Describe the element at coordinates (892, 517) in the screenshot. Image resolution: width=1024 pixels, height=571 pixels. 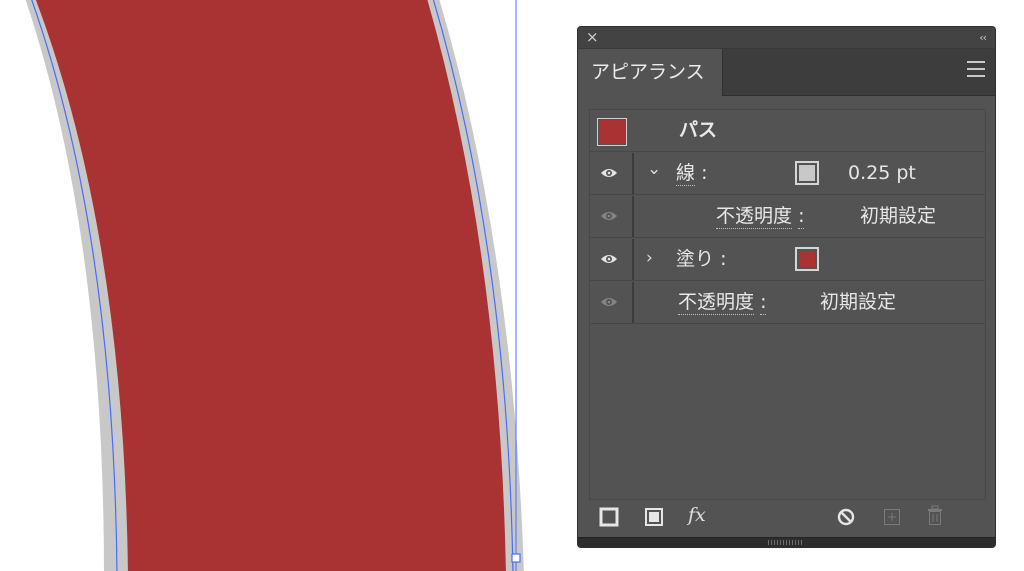
I see `duplicate-item-icon` at that location.